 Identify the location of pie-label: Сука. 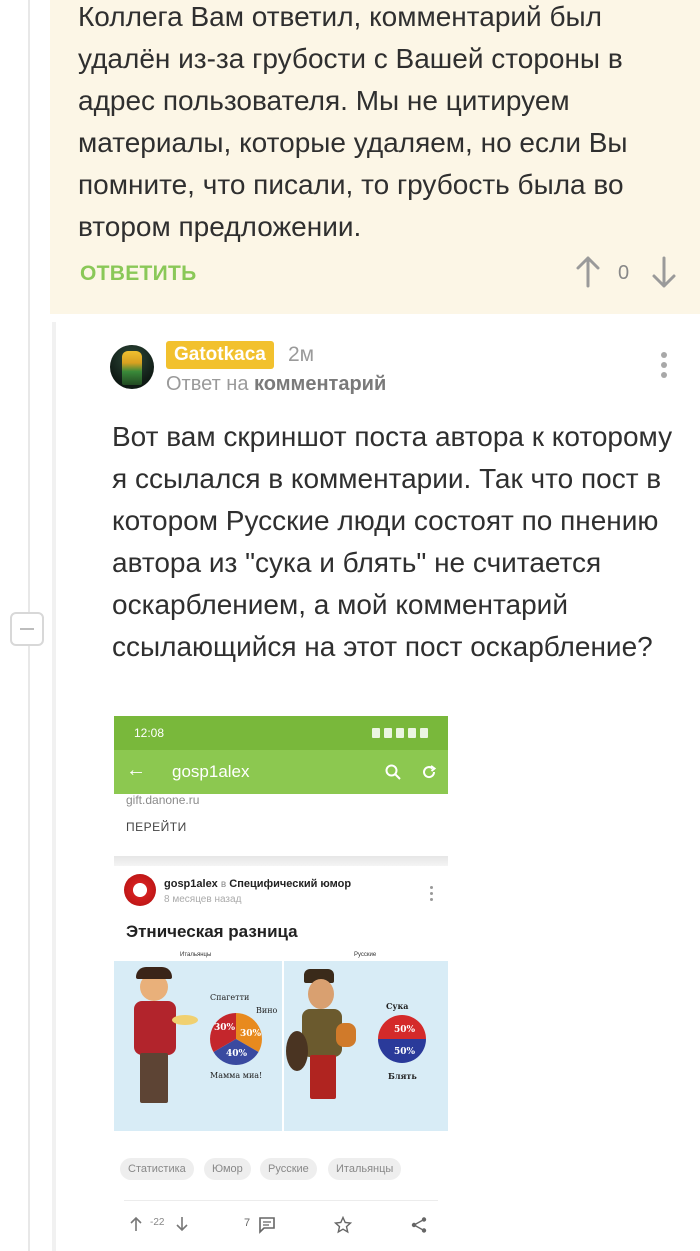
(397, 1006).